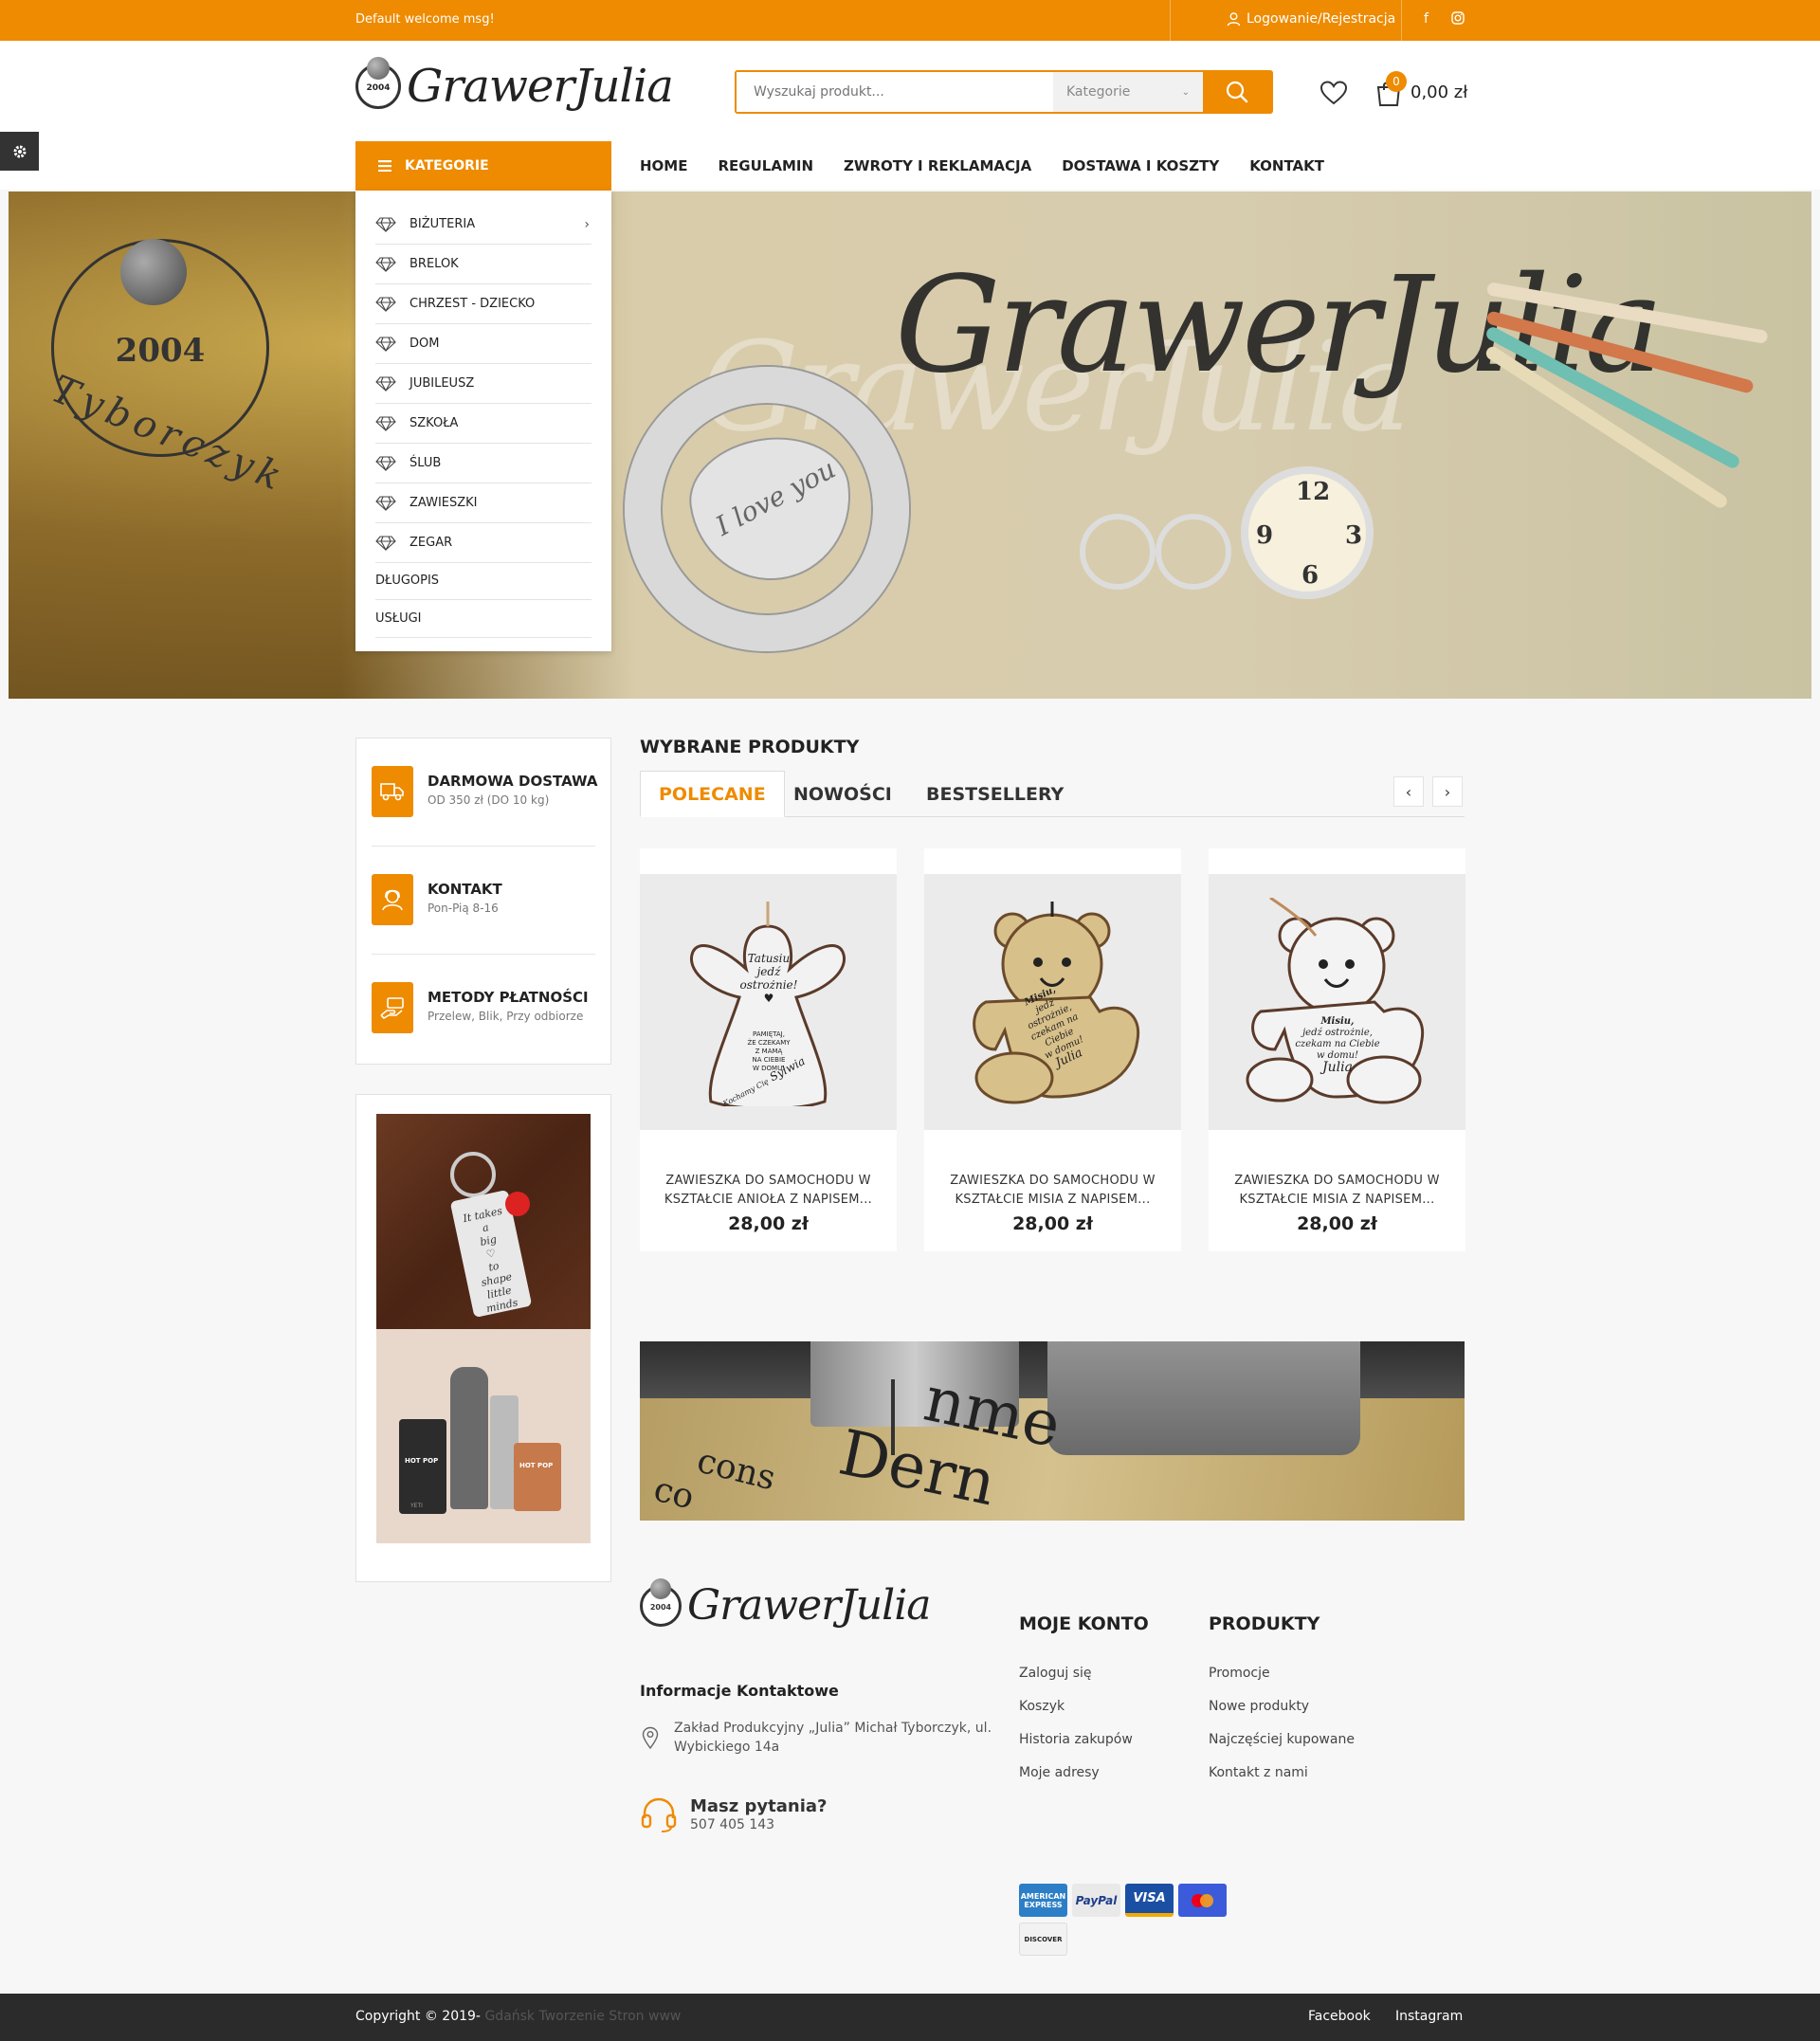  Describe the element at coordinates (1059, 1772) in the screenshot. I see `footer-link-addresses: Moje adresy` at that location.